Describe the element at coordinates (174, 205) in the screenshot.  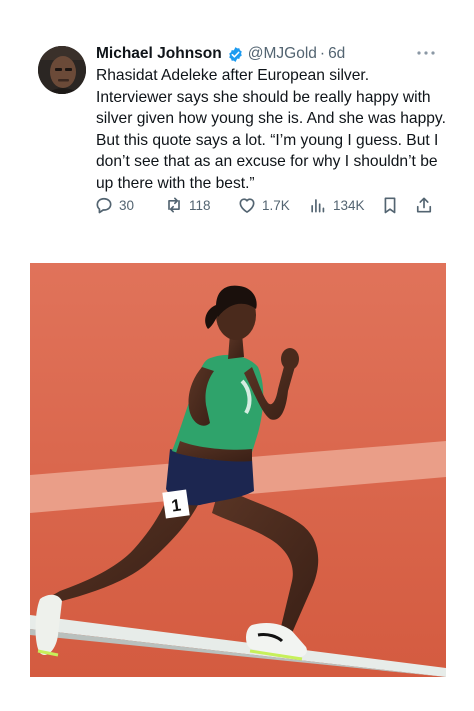
I see `repost-icon` at that location.